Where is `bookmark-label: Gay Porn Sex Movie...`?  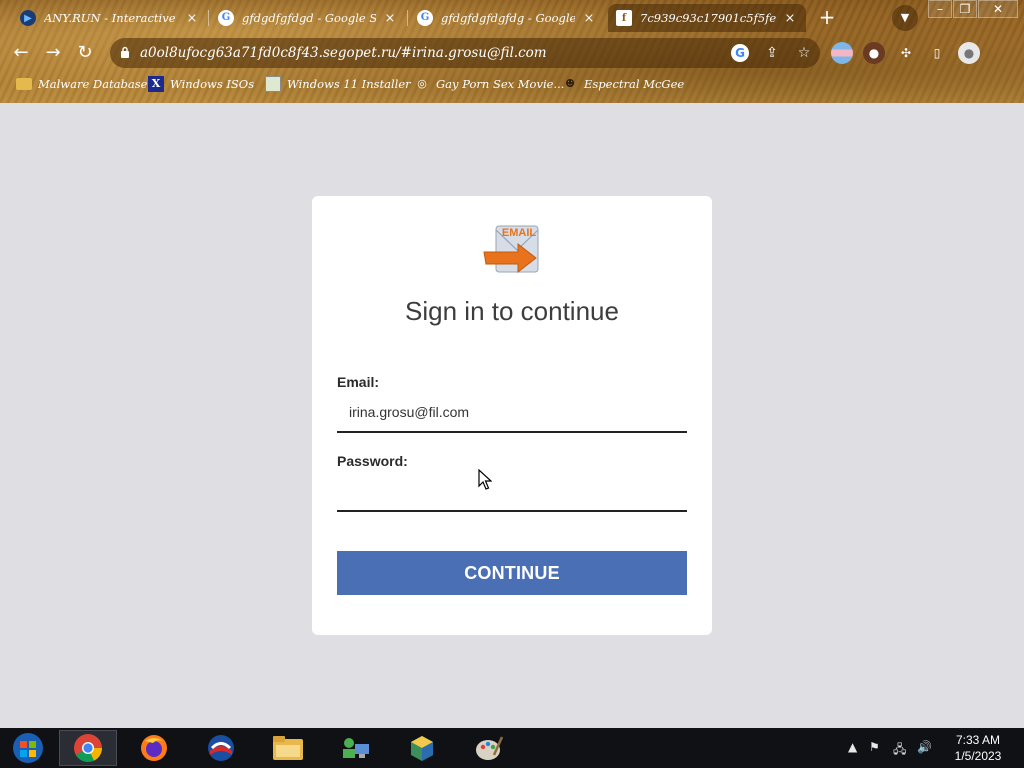
bookmark-label: Gay Porn Sex Movie... is located at coordinates (500, 84).